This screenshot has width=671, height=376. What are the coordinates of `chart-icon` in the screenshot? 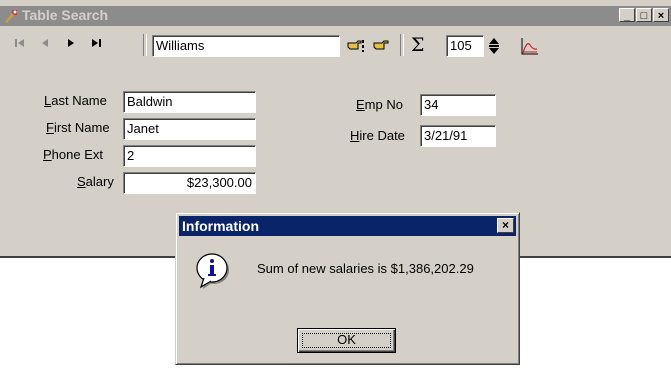 It's located at (530, 46).